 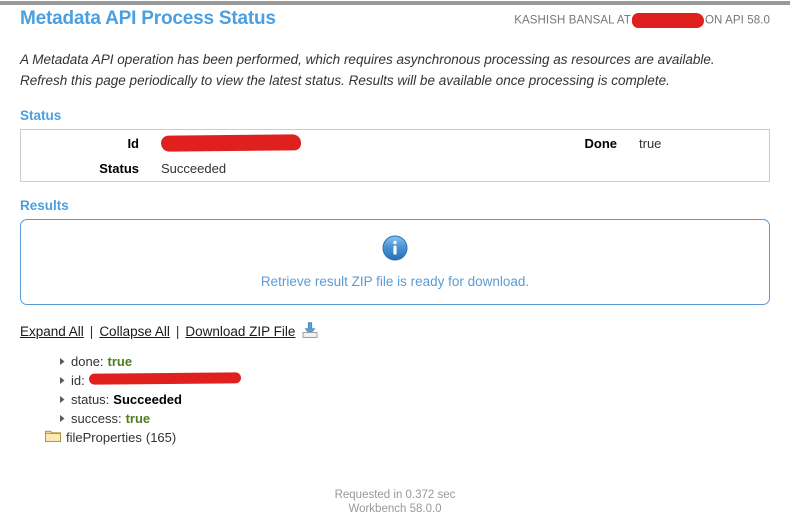 What do you see at coordinates (667, 20) in the screenshot?
I see `redacted-org-name` at bounding box center [667, 20].